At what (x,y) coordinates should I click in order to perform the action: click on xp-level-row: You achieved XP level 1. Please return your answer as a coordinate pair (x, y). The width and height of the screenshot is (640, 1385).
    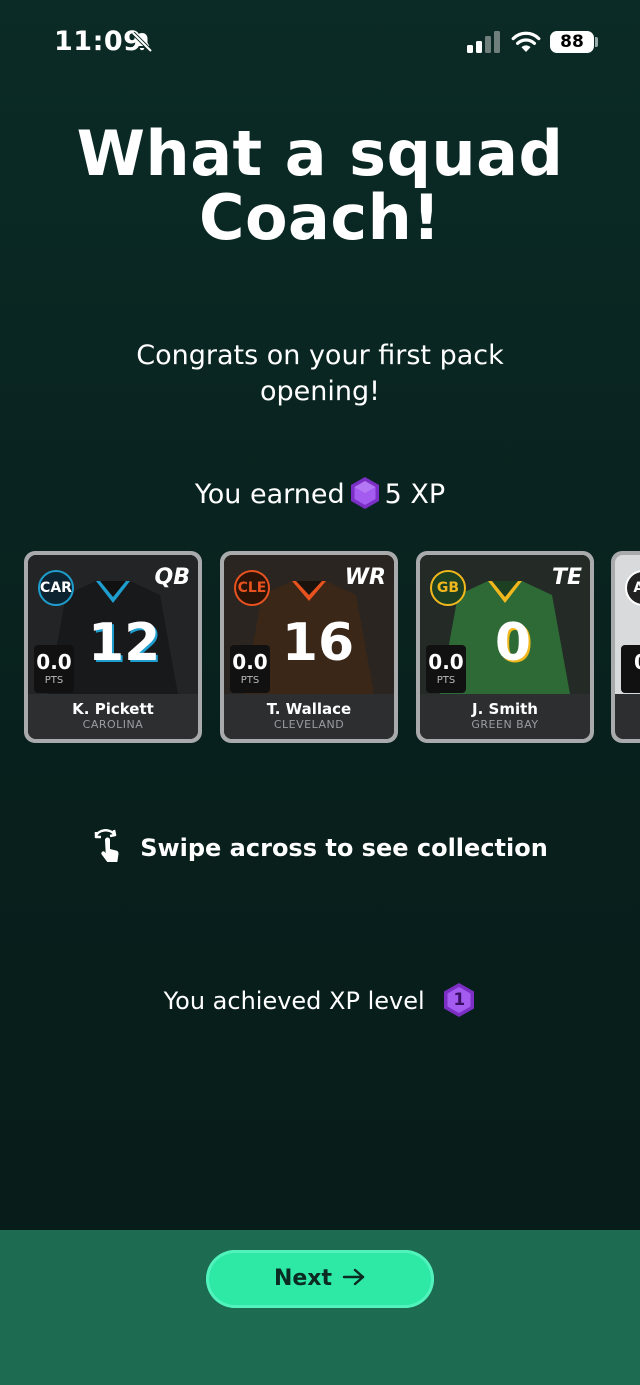
    Looking at the image, I should click on (320, 1001).